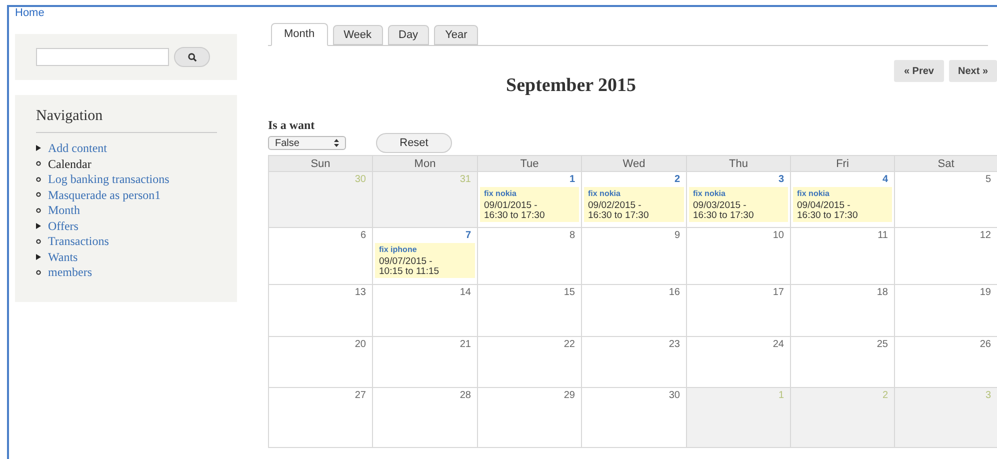  What do you see at coordinates (724, 211) in the screenshot?
I see `event-time: 09/03/2015 - 16:30 to 17:30` at bounding box center [724, 211].